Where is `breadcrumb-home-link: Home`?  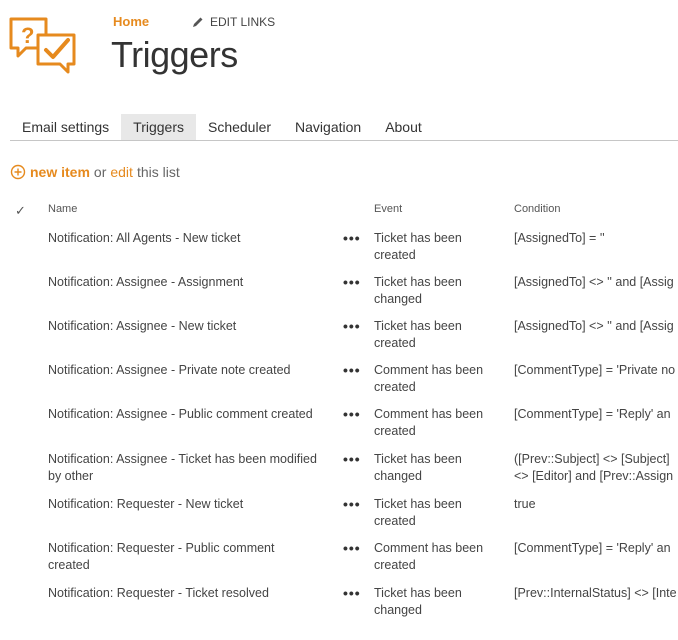
breadcrumb-home-link: Home is located at coordinates (131, 21).